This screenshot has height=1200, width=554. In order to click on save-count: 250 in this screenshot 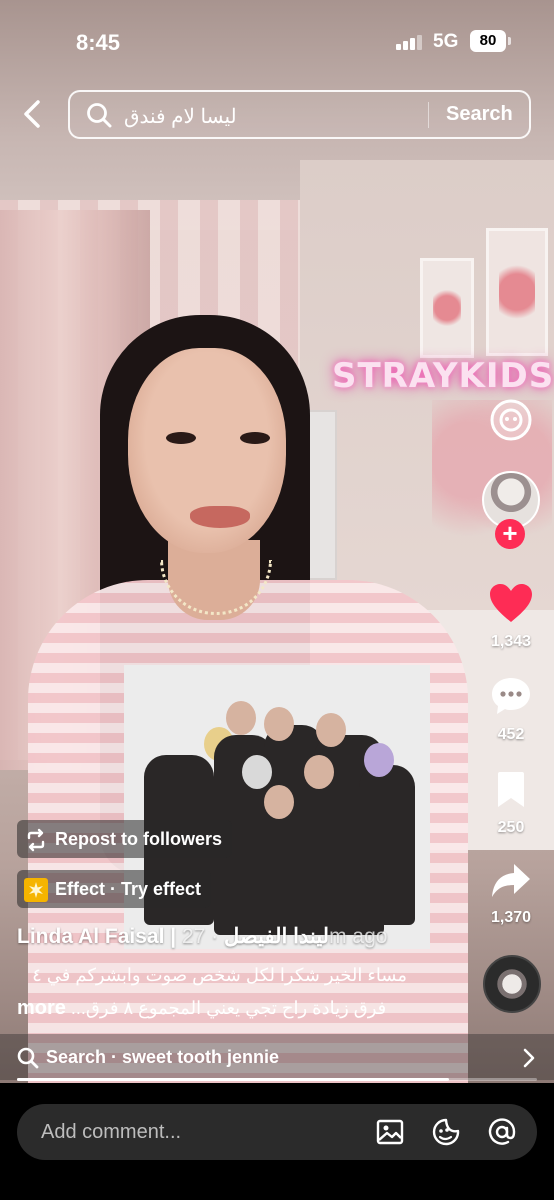, I will do `click(511, 827)`.